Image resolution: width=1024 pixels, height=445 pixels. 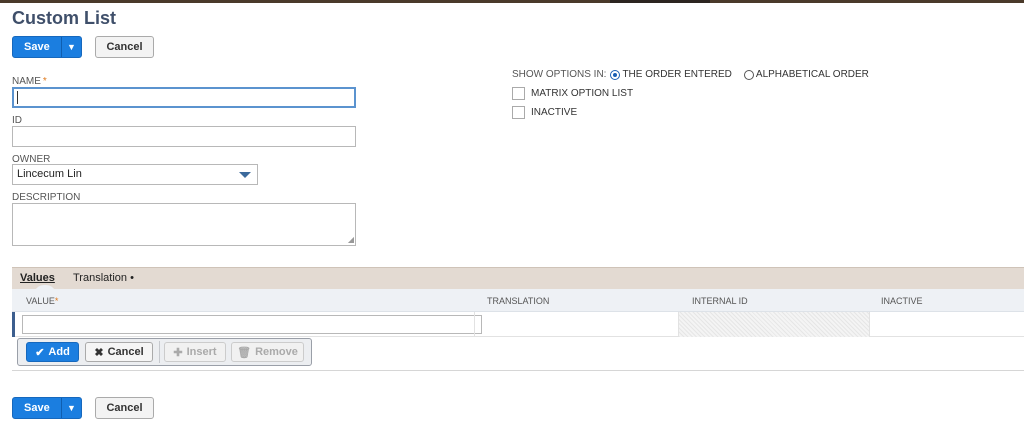 I want to click on values-grid-header: VALUE* TRANSLATION INTERNAL ID INACTIVE, so click(x=518, y=300).